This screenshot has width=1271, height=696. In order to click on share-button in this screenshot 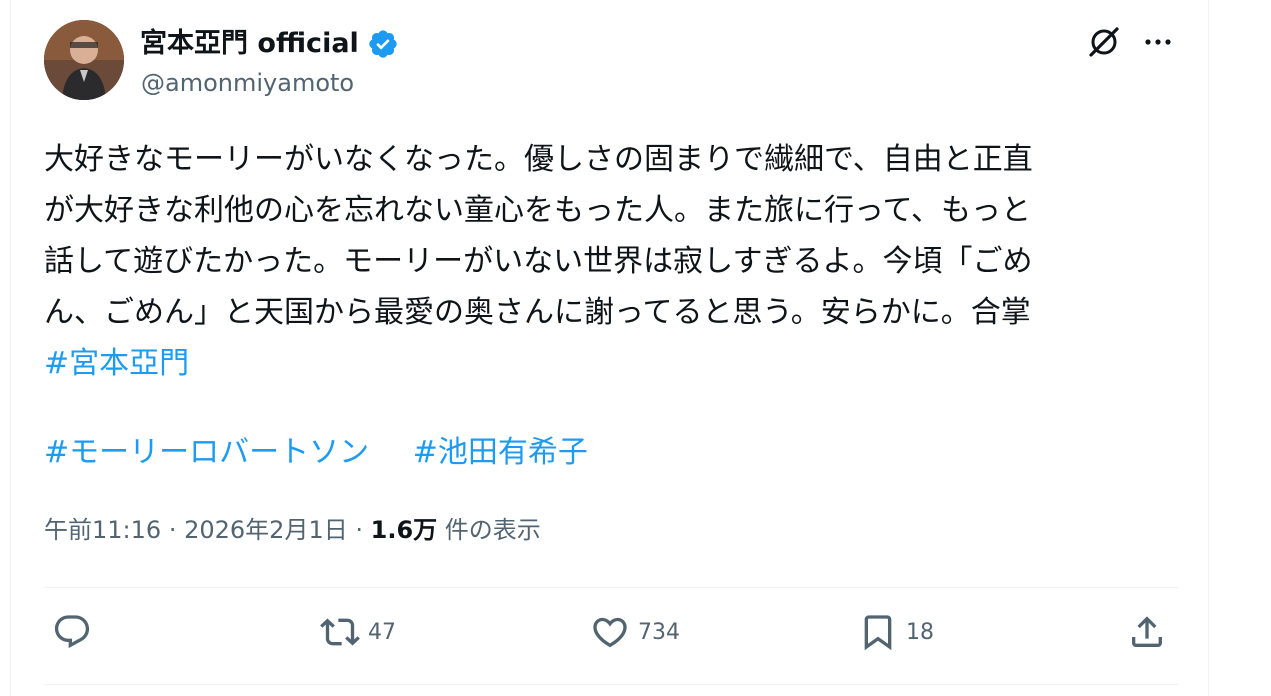, I will do `click(1147, 632)`.